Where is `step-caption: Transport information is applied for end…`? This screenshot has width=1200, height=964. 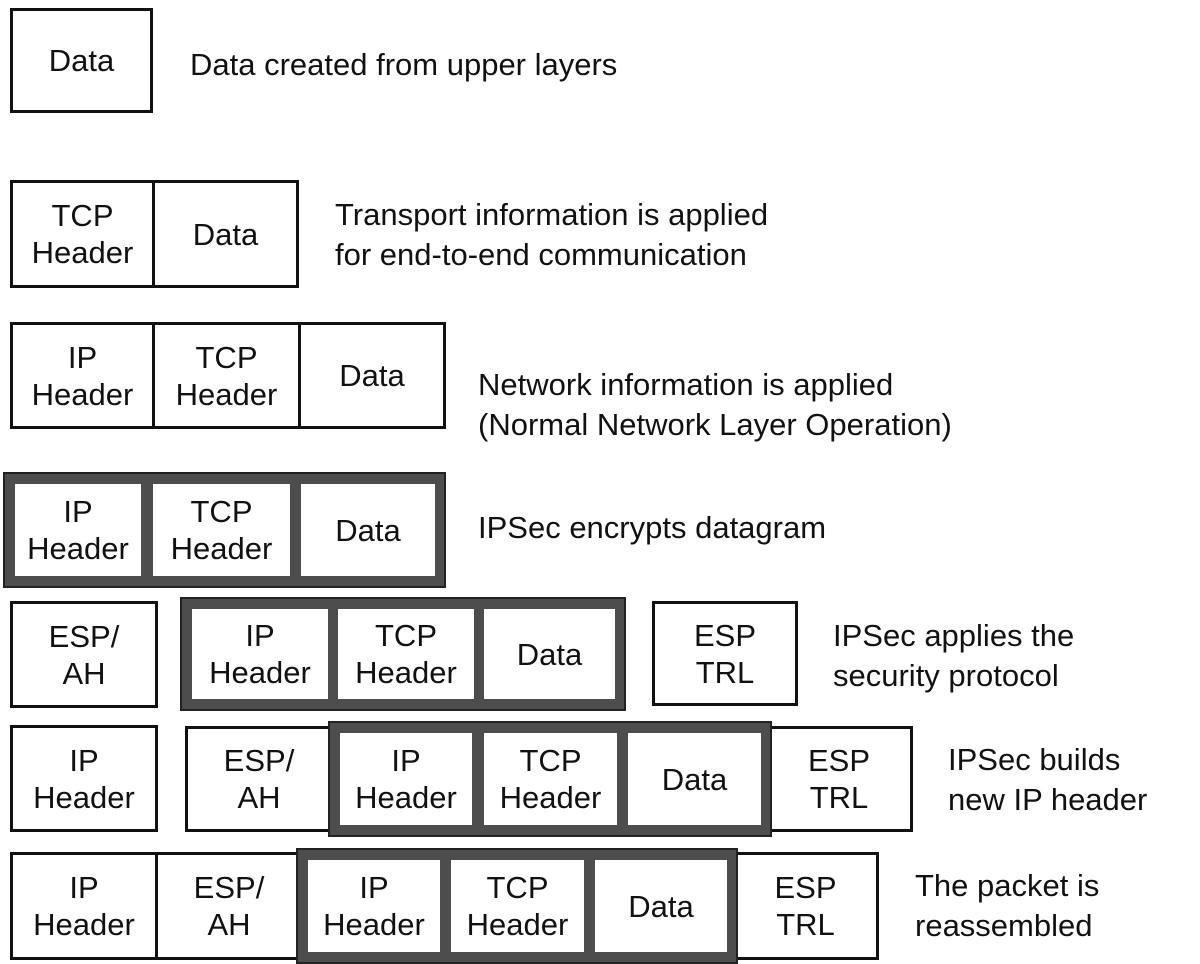
step-caption: Transport information is applied for end… is located at coordinates (552, 234).